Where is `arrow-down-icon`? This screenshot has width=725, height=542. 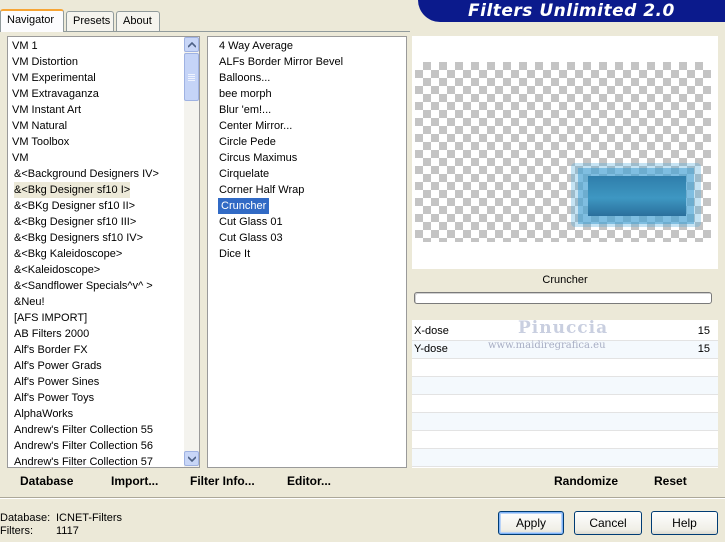 arrow-down-icon is located at coordinates (192, 459).